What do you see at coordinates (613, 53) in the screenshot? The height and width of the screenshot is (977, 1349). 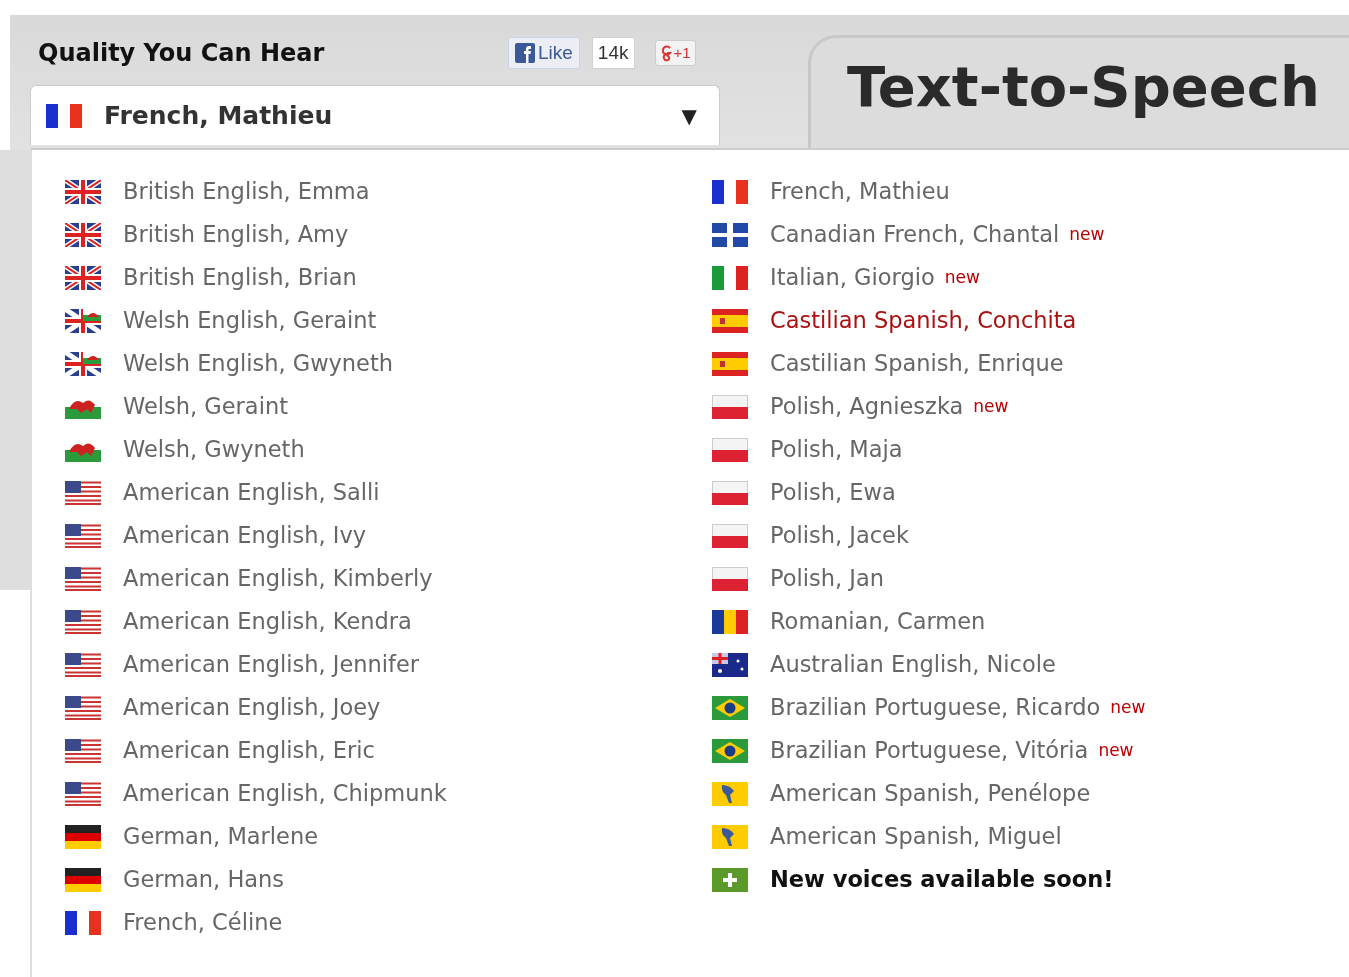 I see `like-count: 14k` at bounding box center [613, 53].